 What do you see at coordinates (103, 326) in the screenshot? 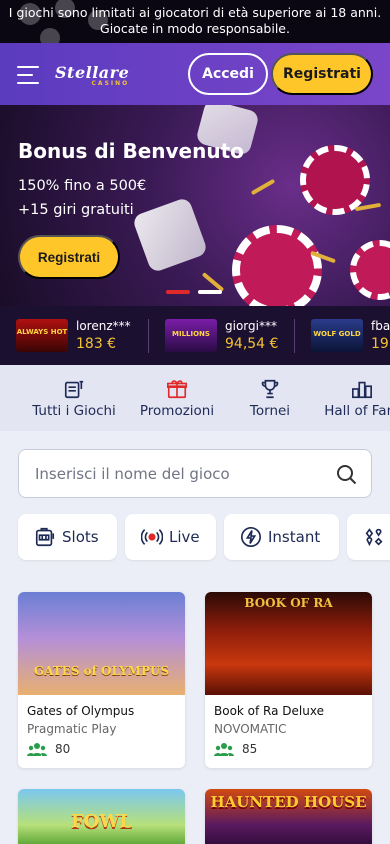
I see `winner-username: lorenz***` at bounding box center [103, 326].